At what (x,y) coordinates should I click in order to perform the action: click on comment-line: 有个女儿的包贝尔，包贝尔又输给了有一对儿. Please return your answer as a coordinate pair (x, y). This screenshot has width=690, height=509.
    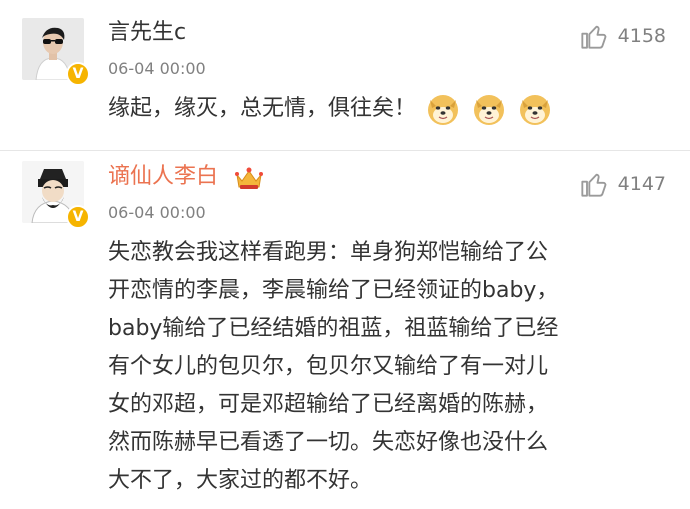
    Looking at the image, I should click on (328, 366).